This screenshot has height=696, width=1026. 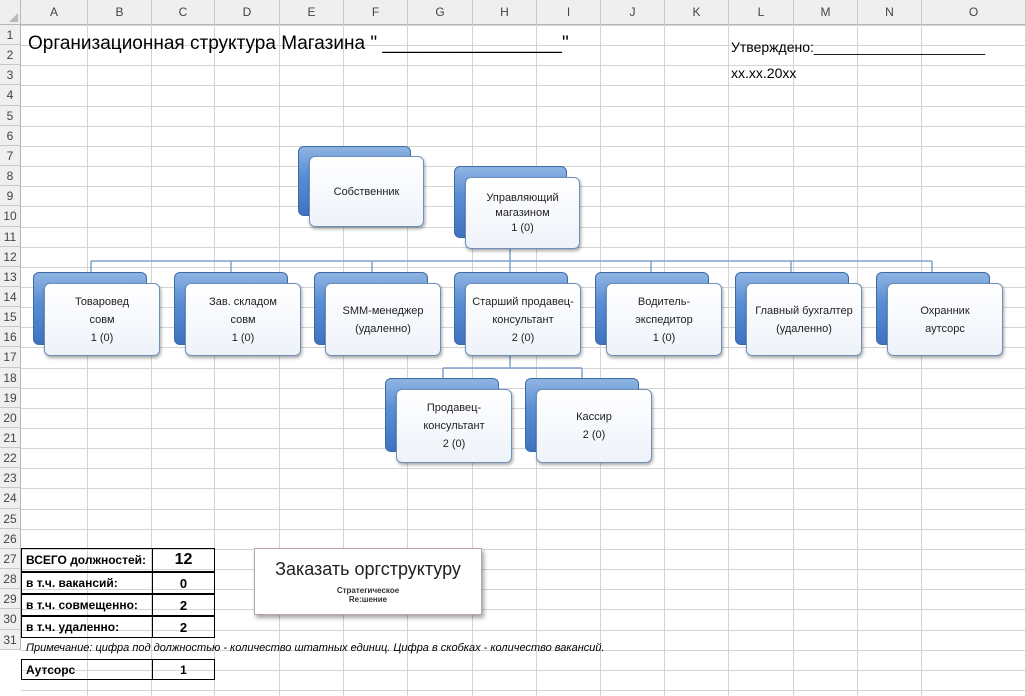 I want to click on org-box-label: SMM-менеджер, so click(x=383, y=310).